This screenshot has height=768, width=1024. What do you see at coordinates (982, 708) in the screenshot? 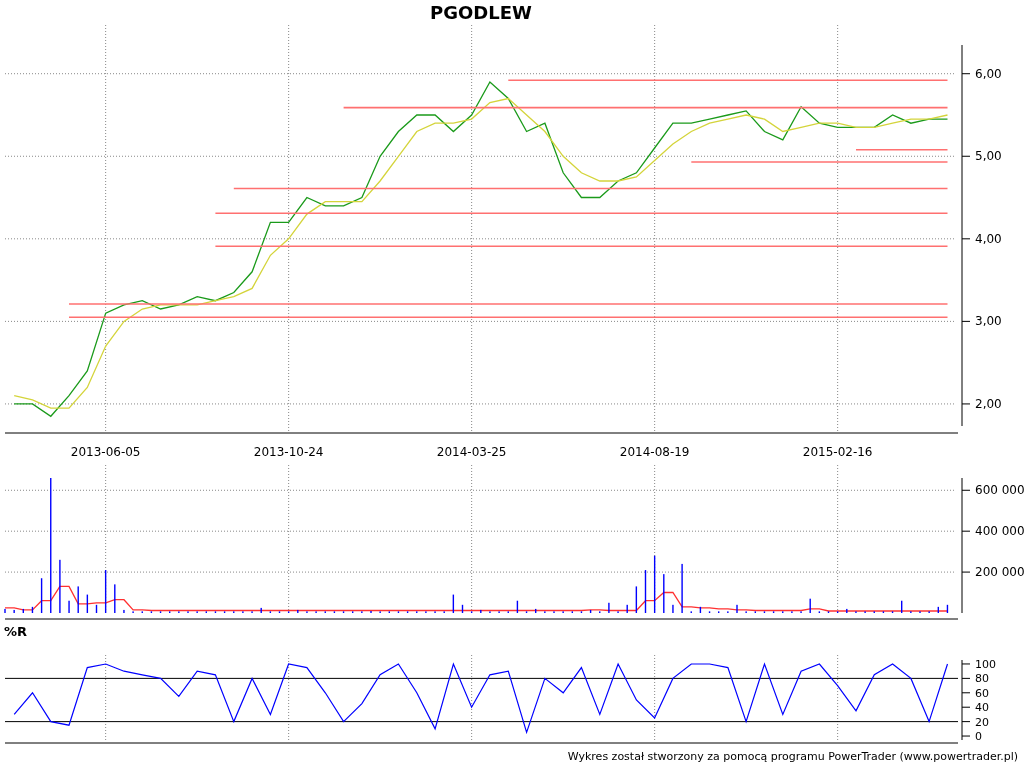
I see `axis-label: 40` at bounding box center [982, 708].